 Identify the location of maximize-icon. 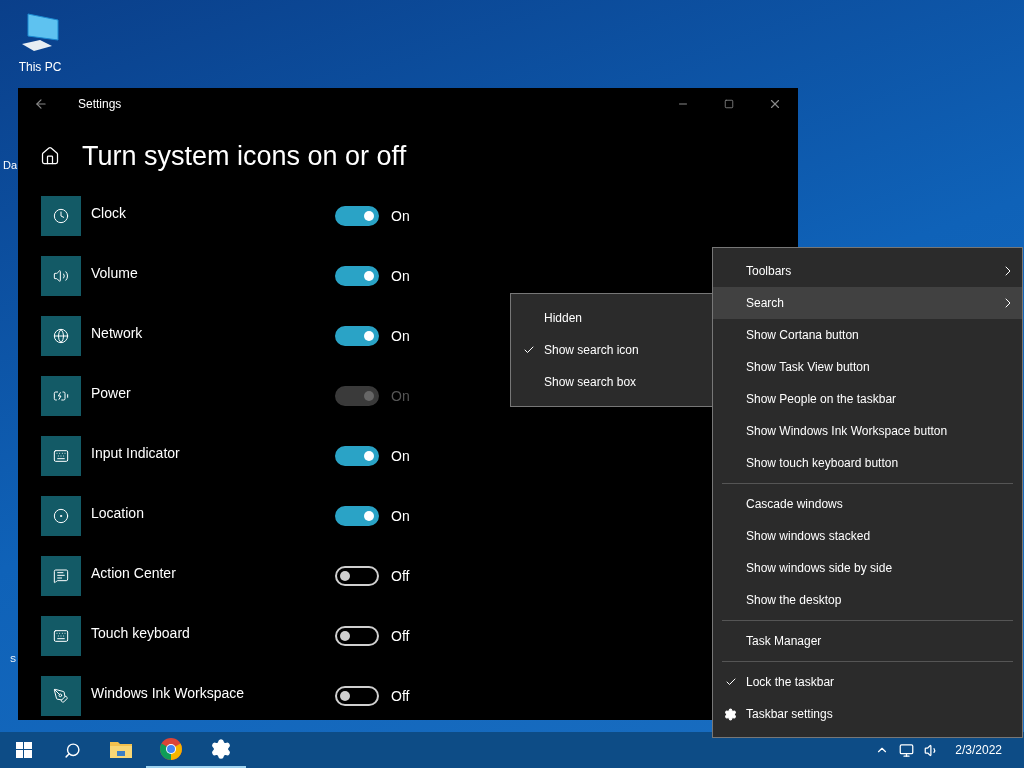
(729, 104).